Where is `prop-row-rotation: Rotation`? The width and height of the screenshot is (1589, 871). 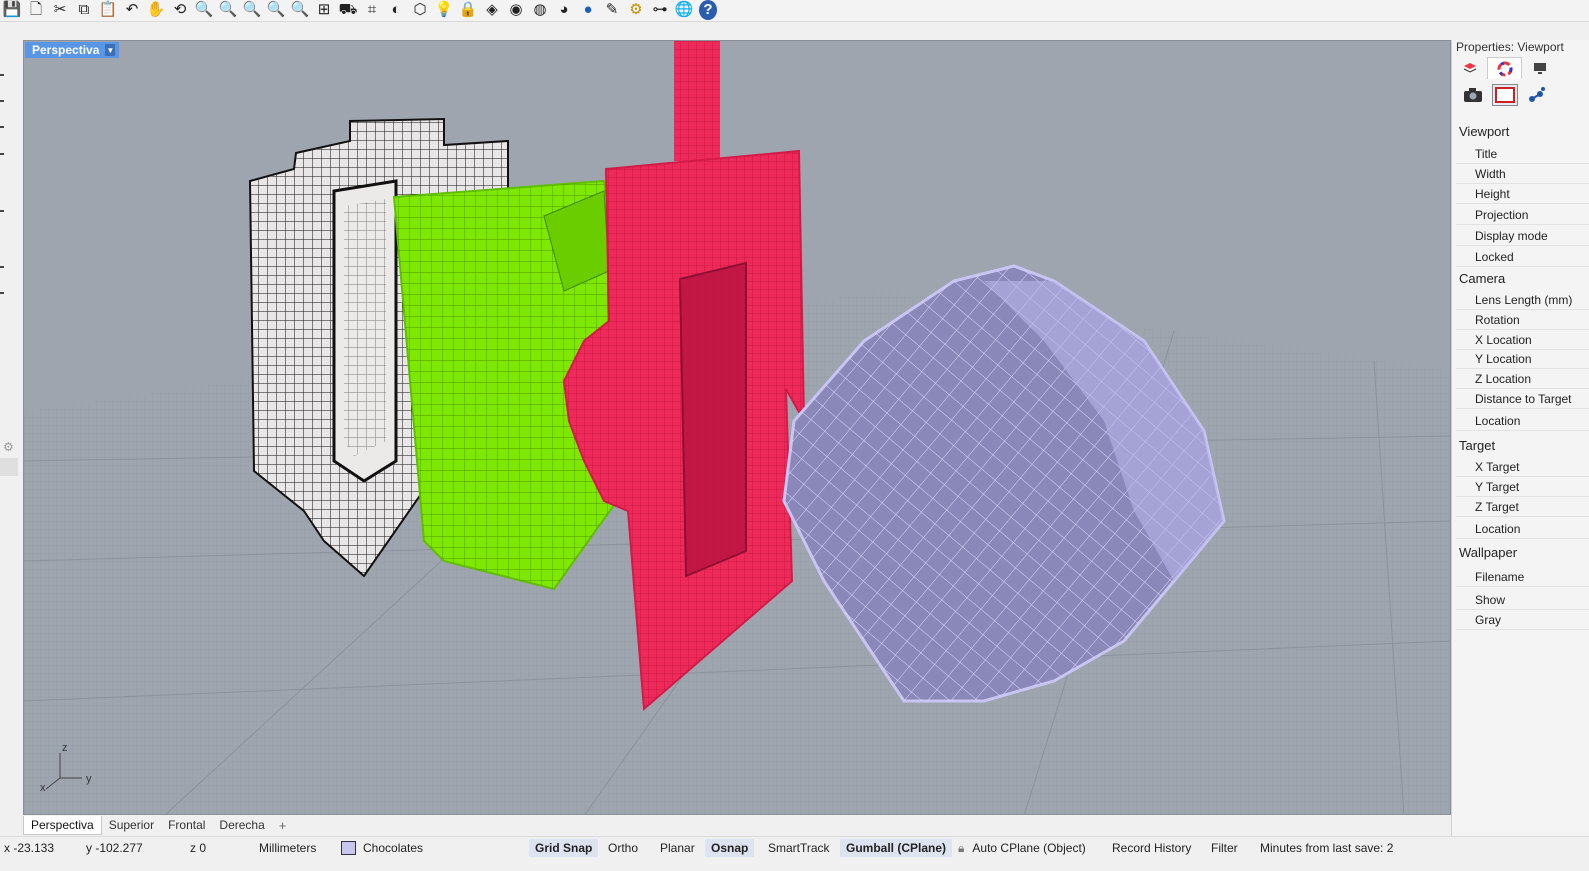 prop-row-rotation: Rotation is located at coordinates (1522, 320).